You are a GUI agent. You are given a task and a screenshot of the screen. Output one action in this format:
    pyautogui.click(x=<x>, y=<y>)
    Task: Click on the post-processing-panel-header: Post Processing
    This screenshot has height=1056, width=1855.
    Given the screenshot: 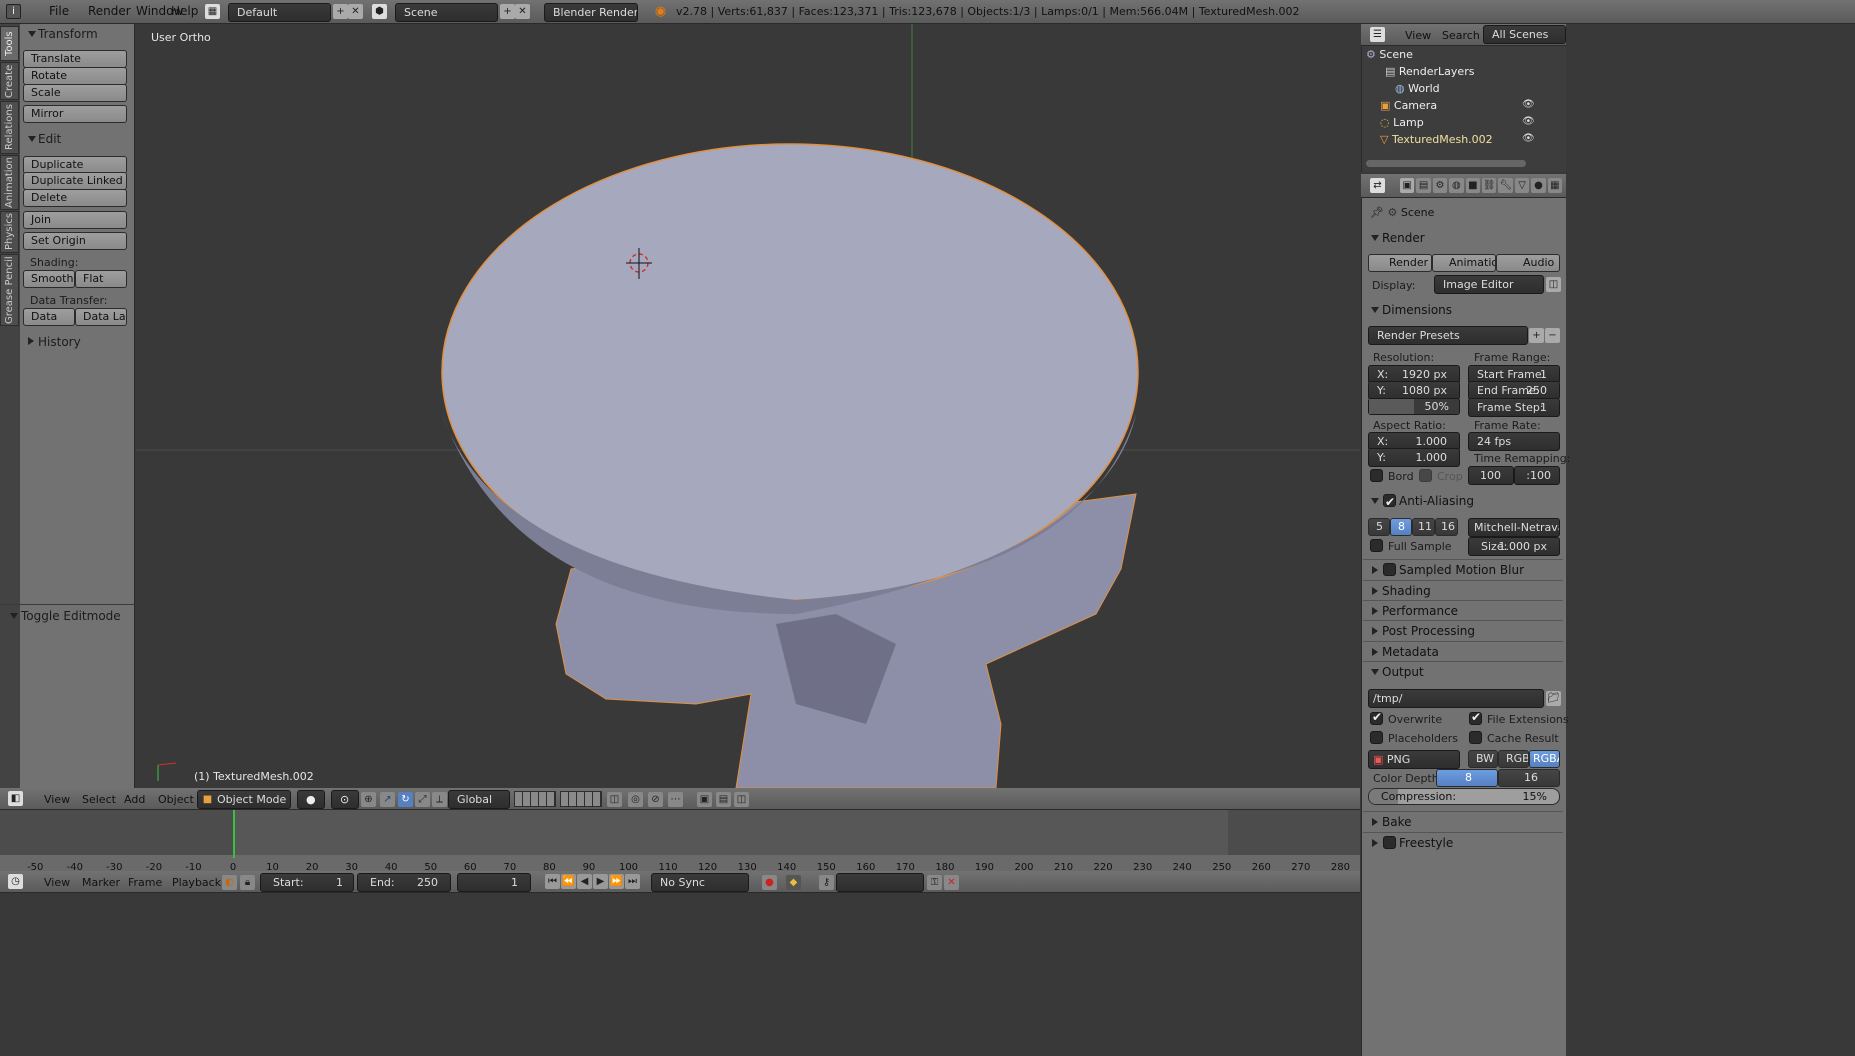 What is the action you would take?
    pyautogui.click(x=1456, y=631)
    